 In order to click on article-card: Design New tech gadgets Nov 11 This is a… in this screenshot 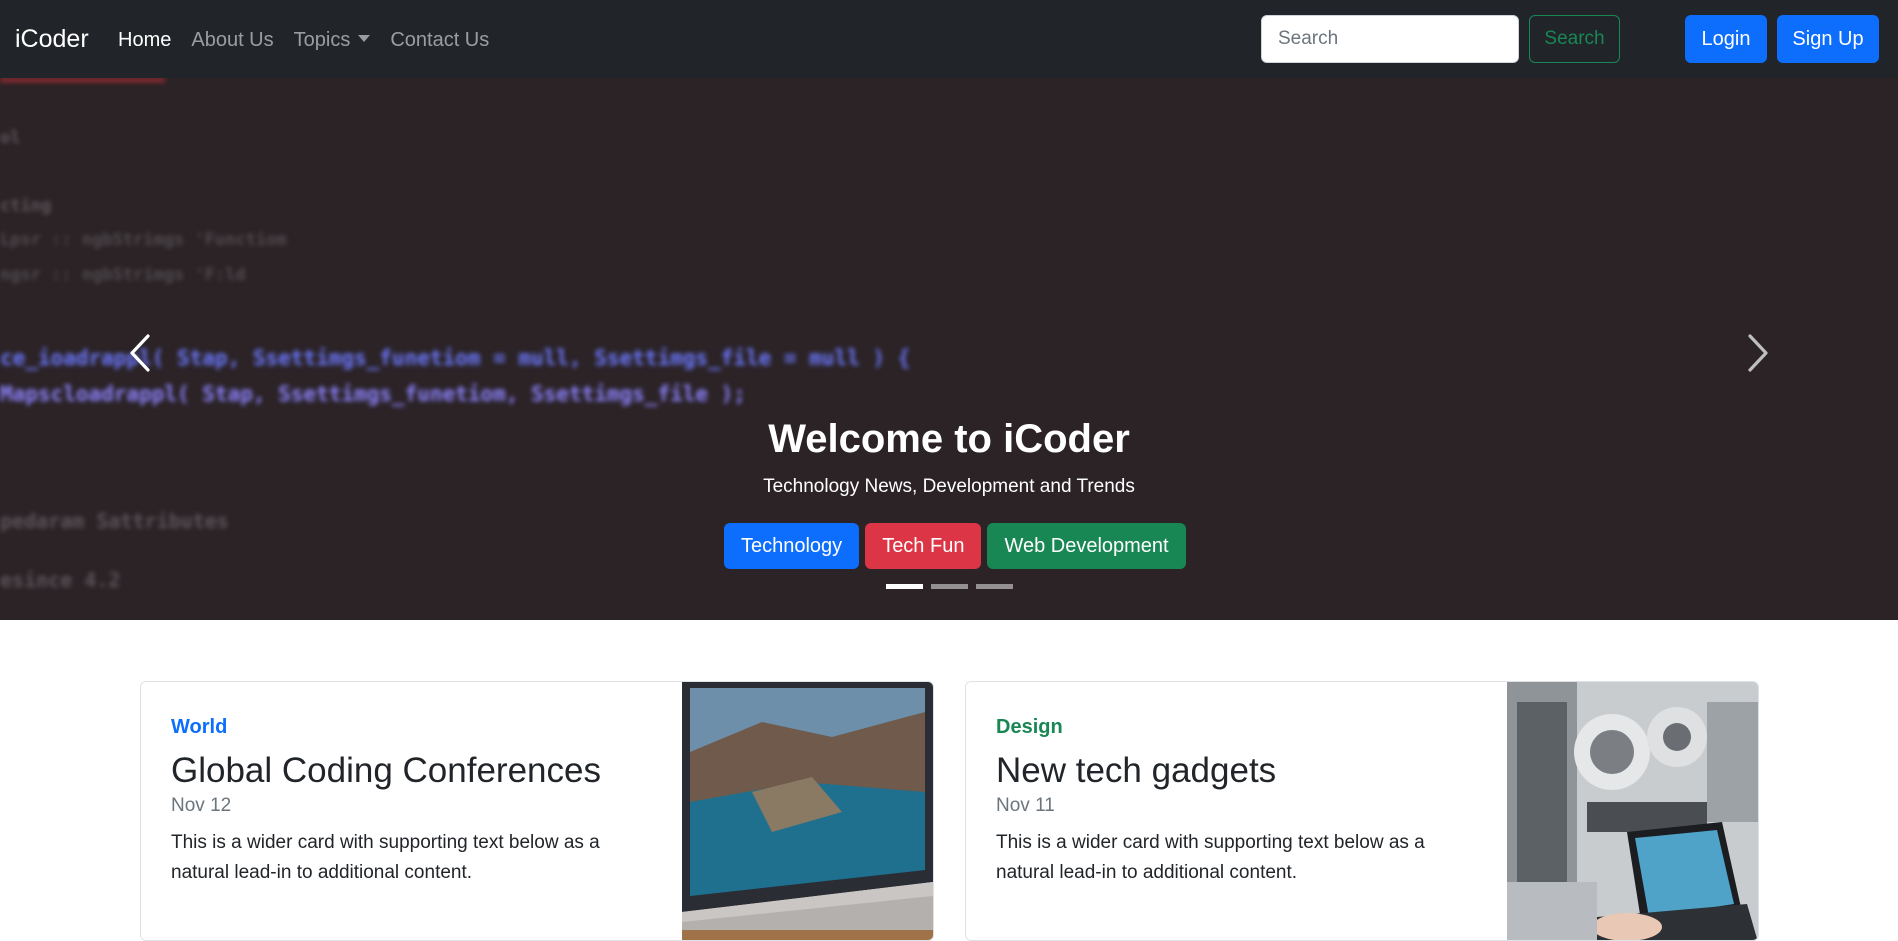, I will do `click(1362, 811)`.